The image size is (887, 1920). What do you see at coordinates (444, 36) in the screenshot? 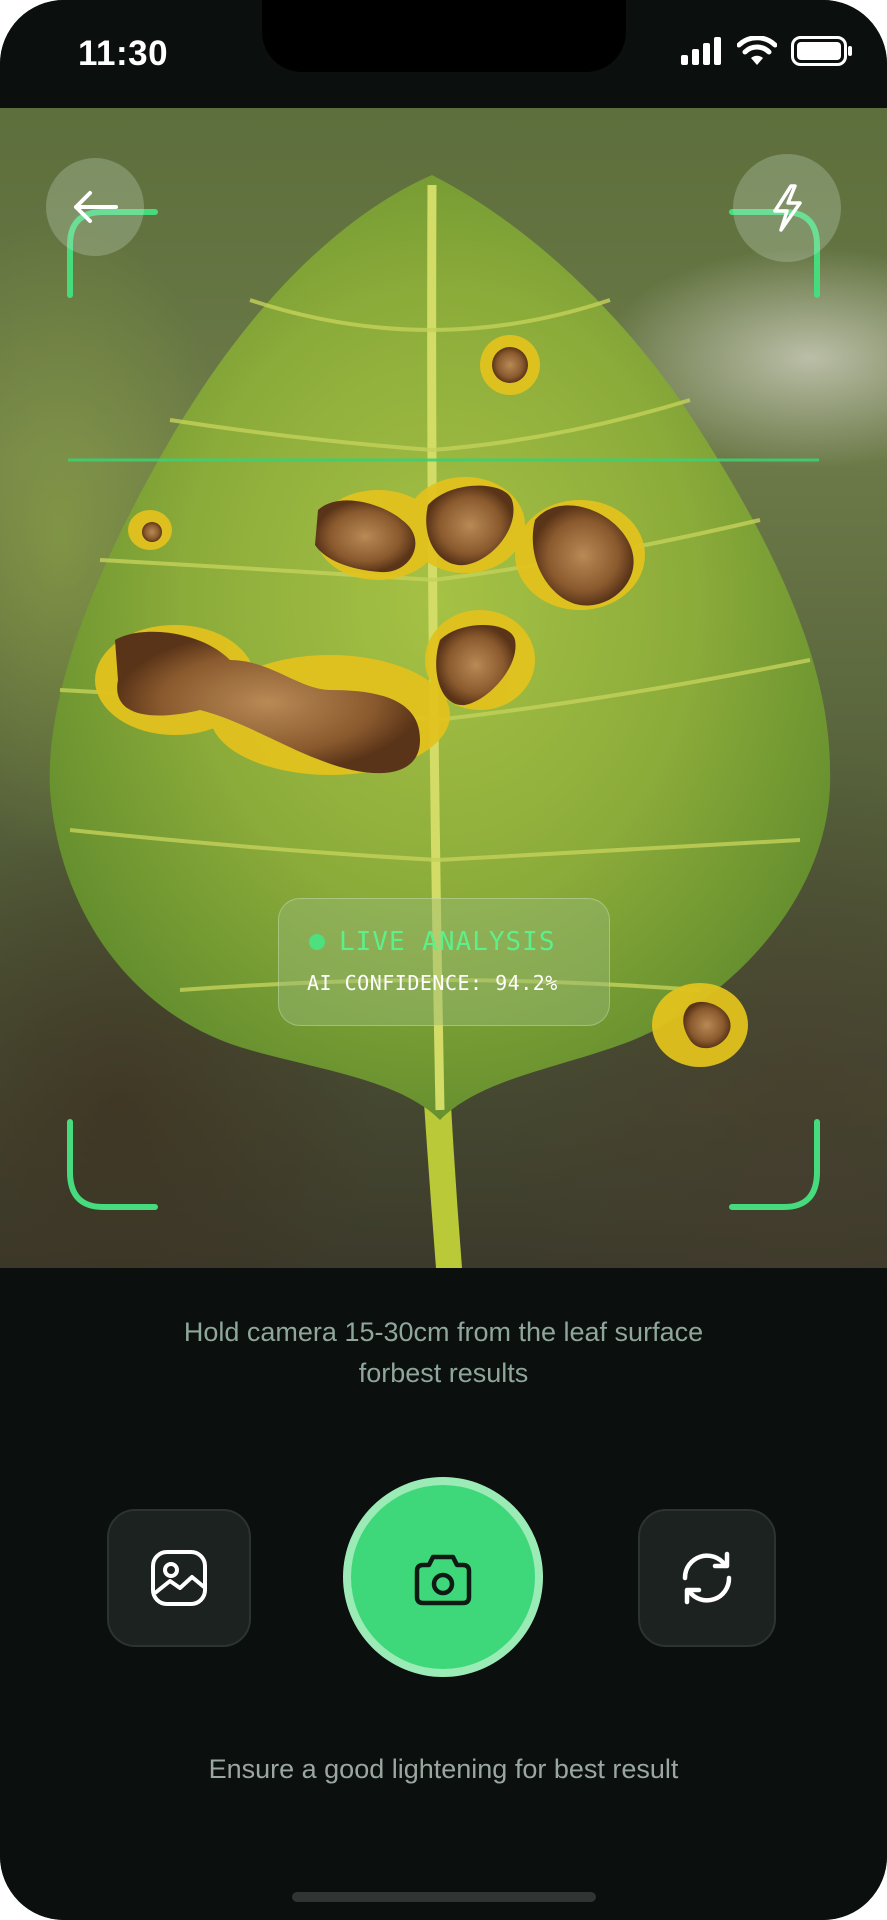
I see `notch` at bounding box center [444, 36].